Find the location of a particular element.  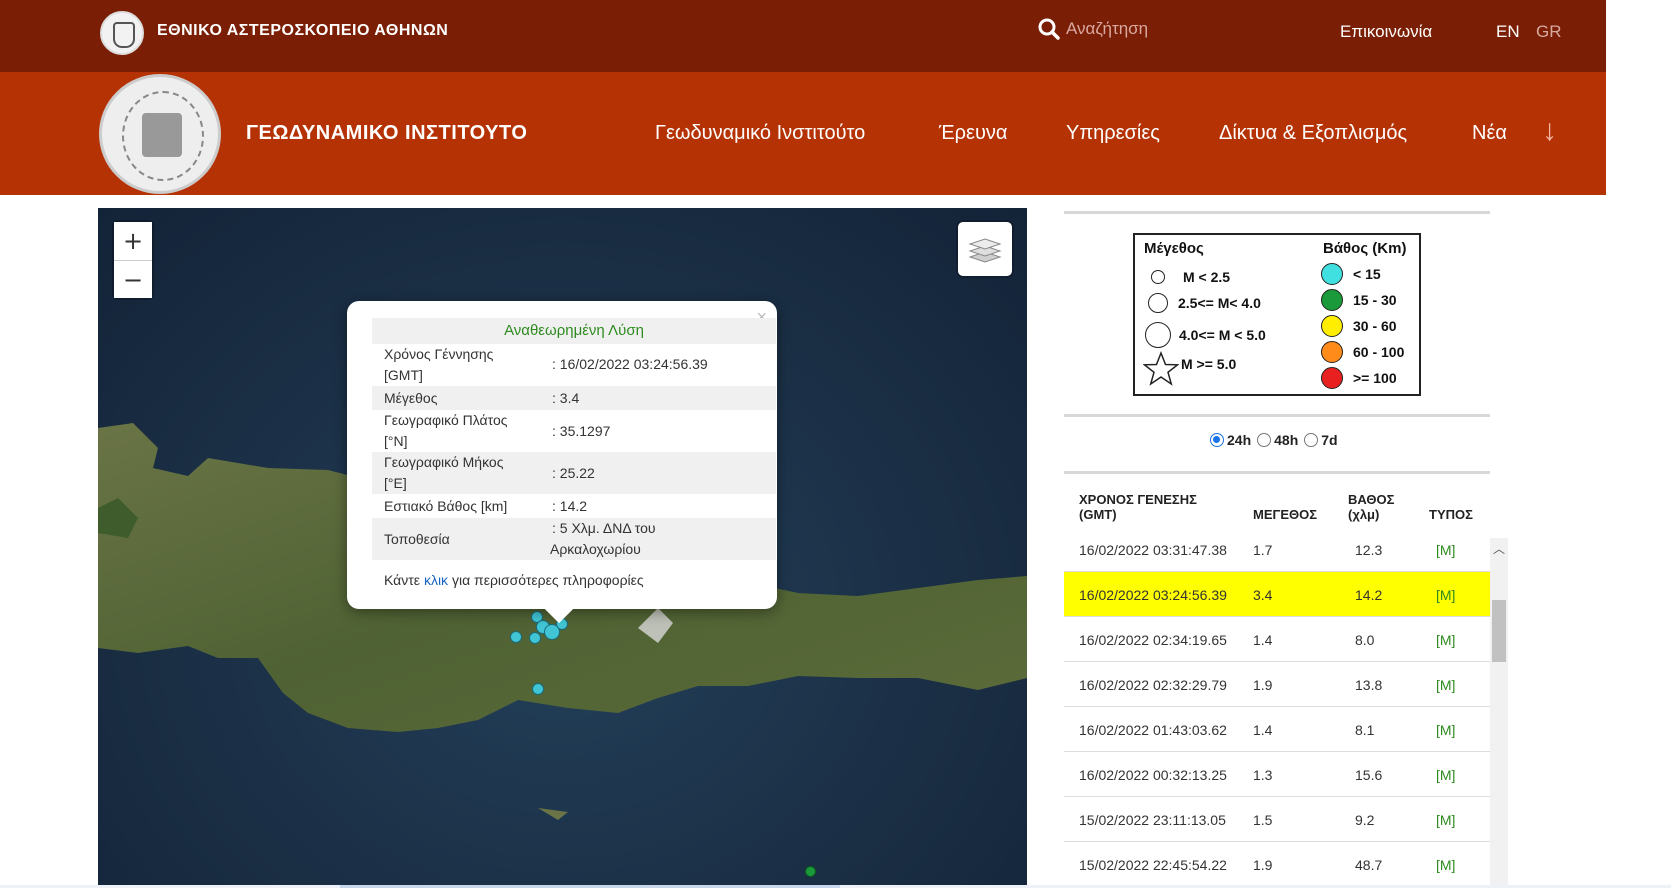

popup-row-longitude: Γεωγραφικό Μήκος [°E] : 25.22 is located at coordinates (574, 473).